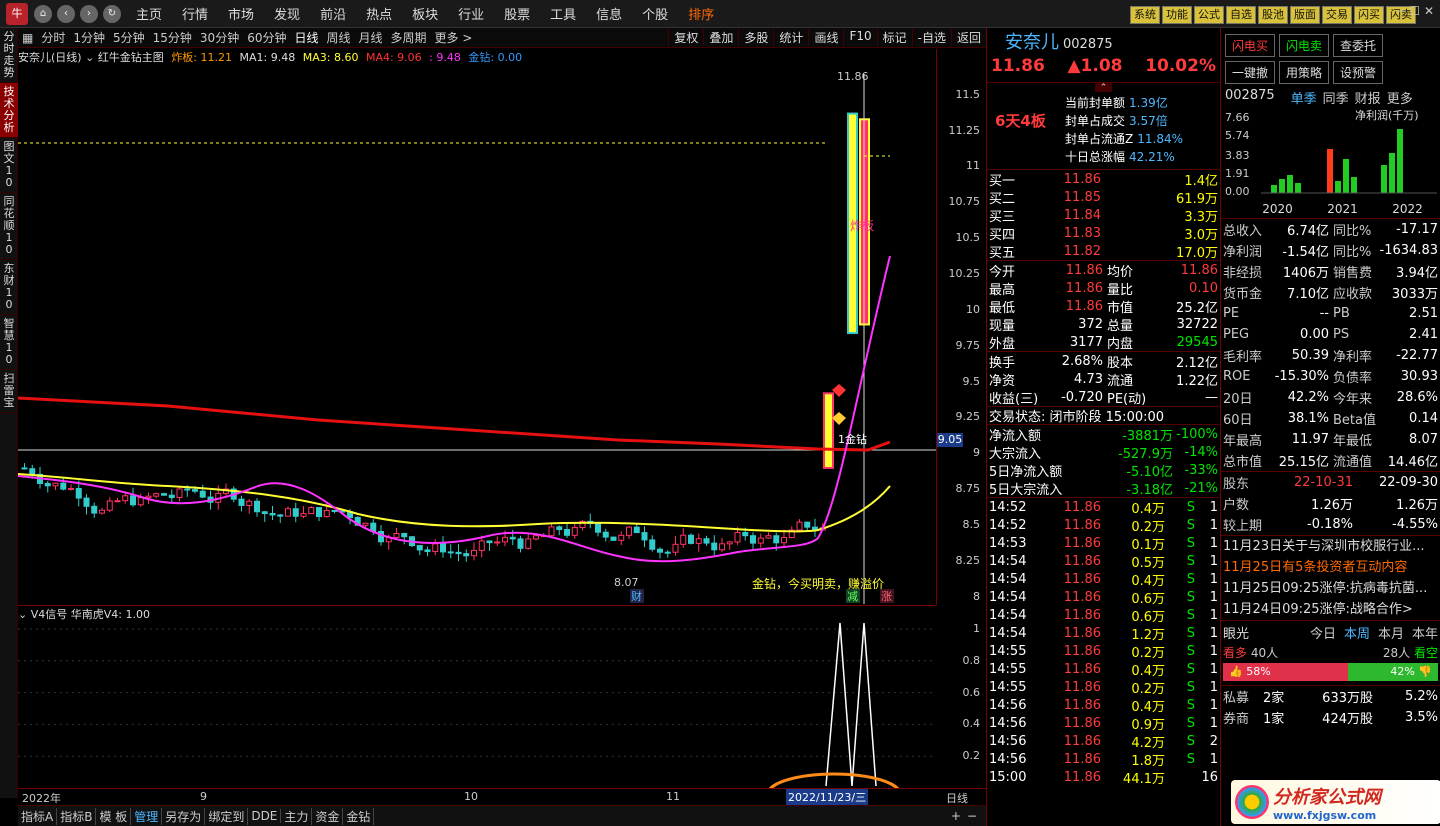  I want to click on tick-row: 14:54 11.86 0.6万 S 1, so click(1103, 597).